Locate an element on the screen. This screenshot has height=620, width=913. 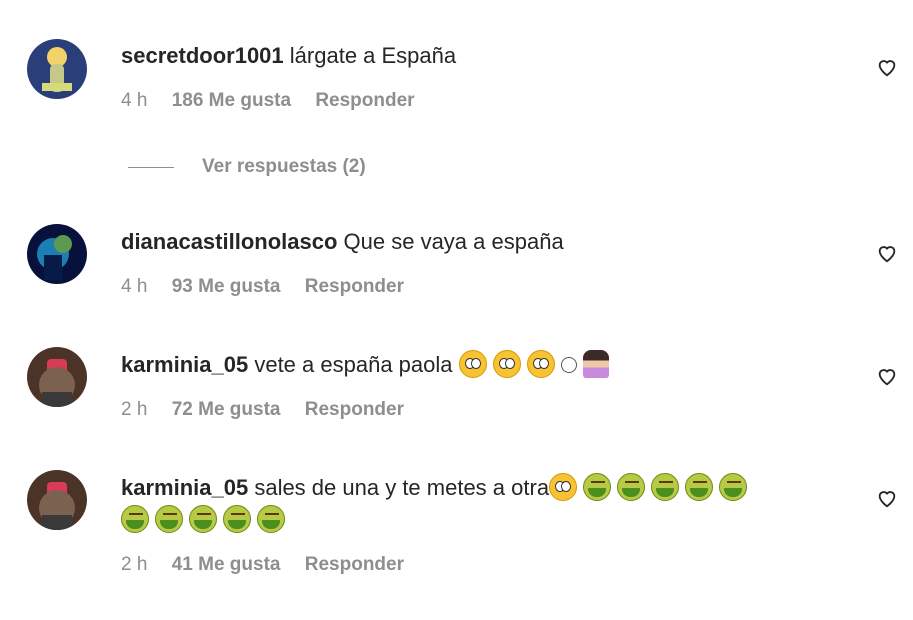
comment-meta: 2 h 41 Me gusta Responder is located at coordinates (272, 565).